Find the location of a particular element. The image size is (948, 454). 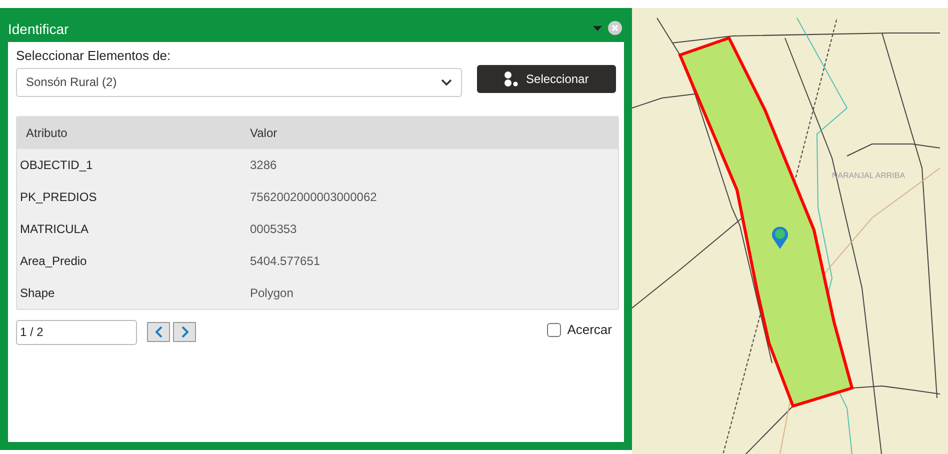

collapse-icon is located at coordinates (597, 28).